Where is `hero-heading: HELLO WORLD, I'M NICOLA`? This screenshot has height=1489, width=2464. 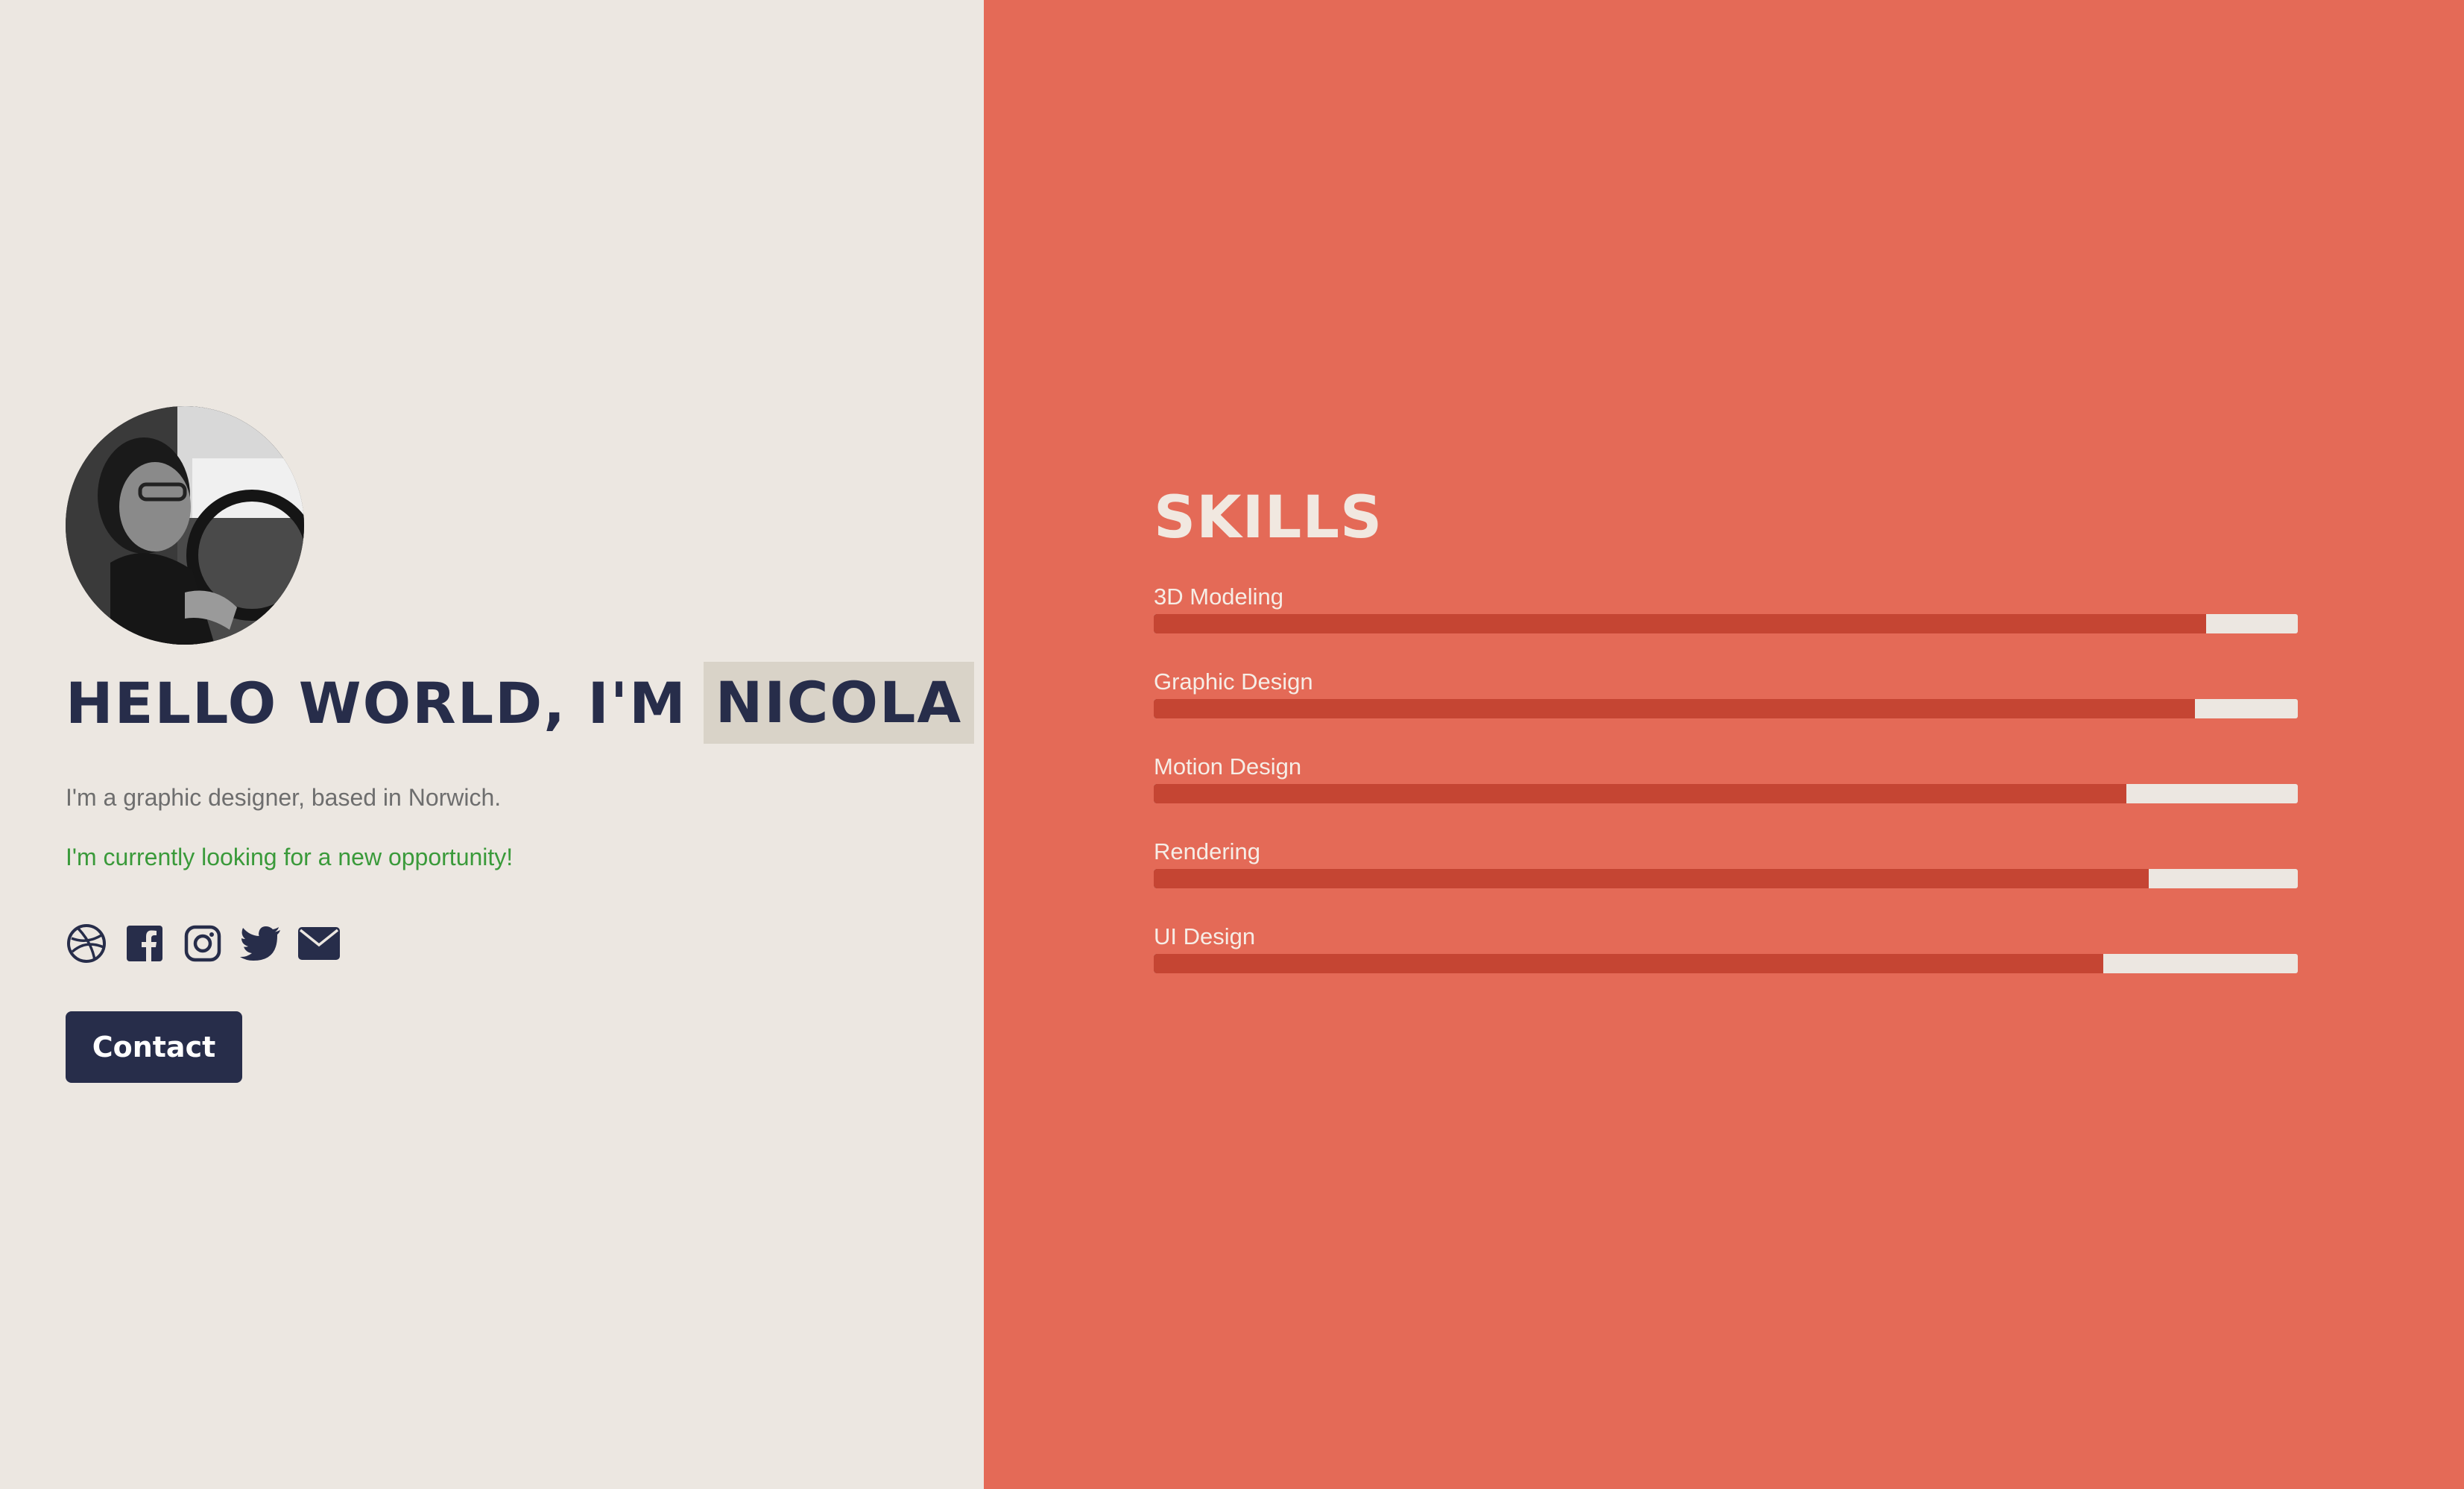 hero-heading: HELLO WORLD, I'M NICOLA is located at coordinates (520, 703).